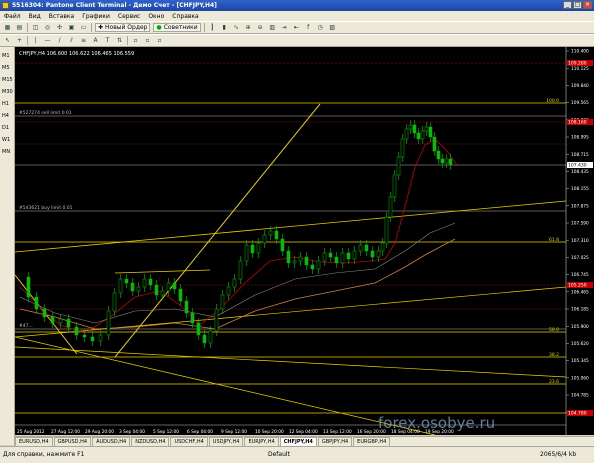 This screenshot has height=463, width=594. What do you see at coordinates (298, 441) in the screenshot?
I see `chart-tab: CHFJPY,H4` at bounding box center [298, 441].